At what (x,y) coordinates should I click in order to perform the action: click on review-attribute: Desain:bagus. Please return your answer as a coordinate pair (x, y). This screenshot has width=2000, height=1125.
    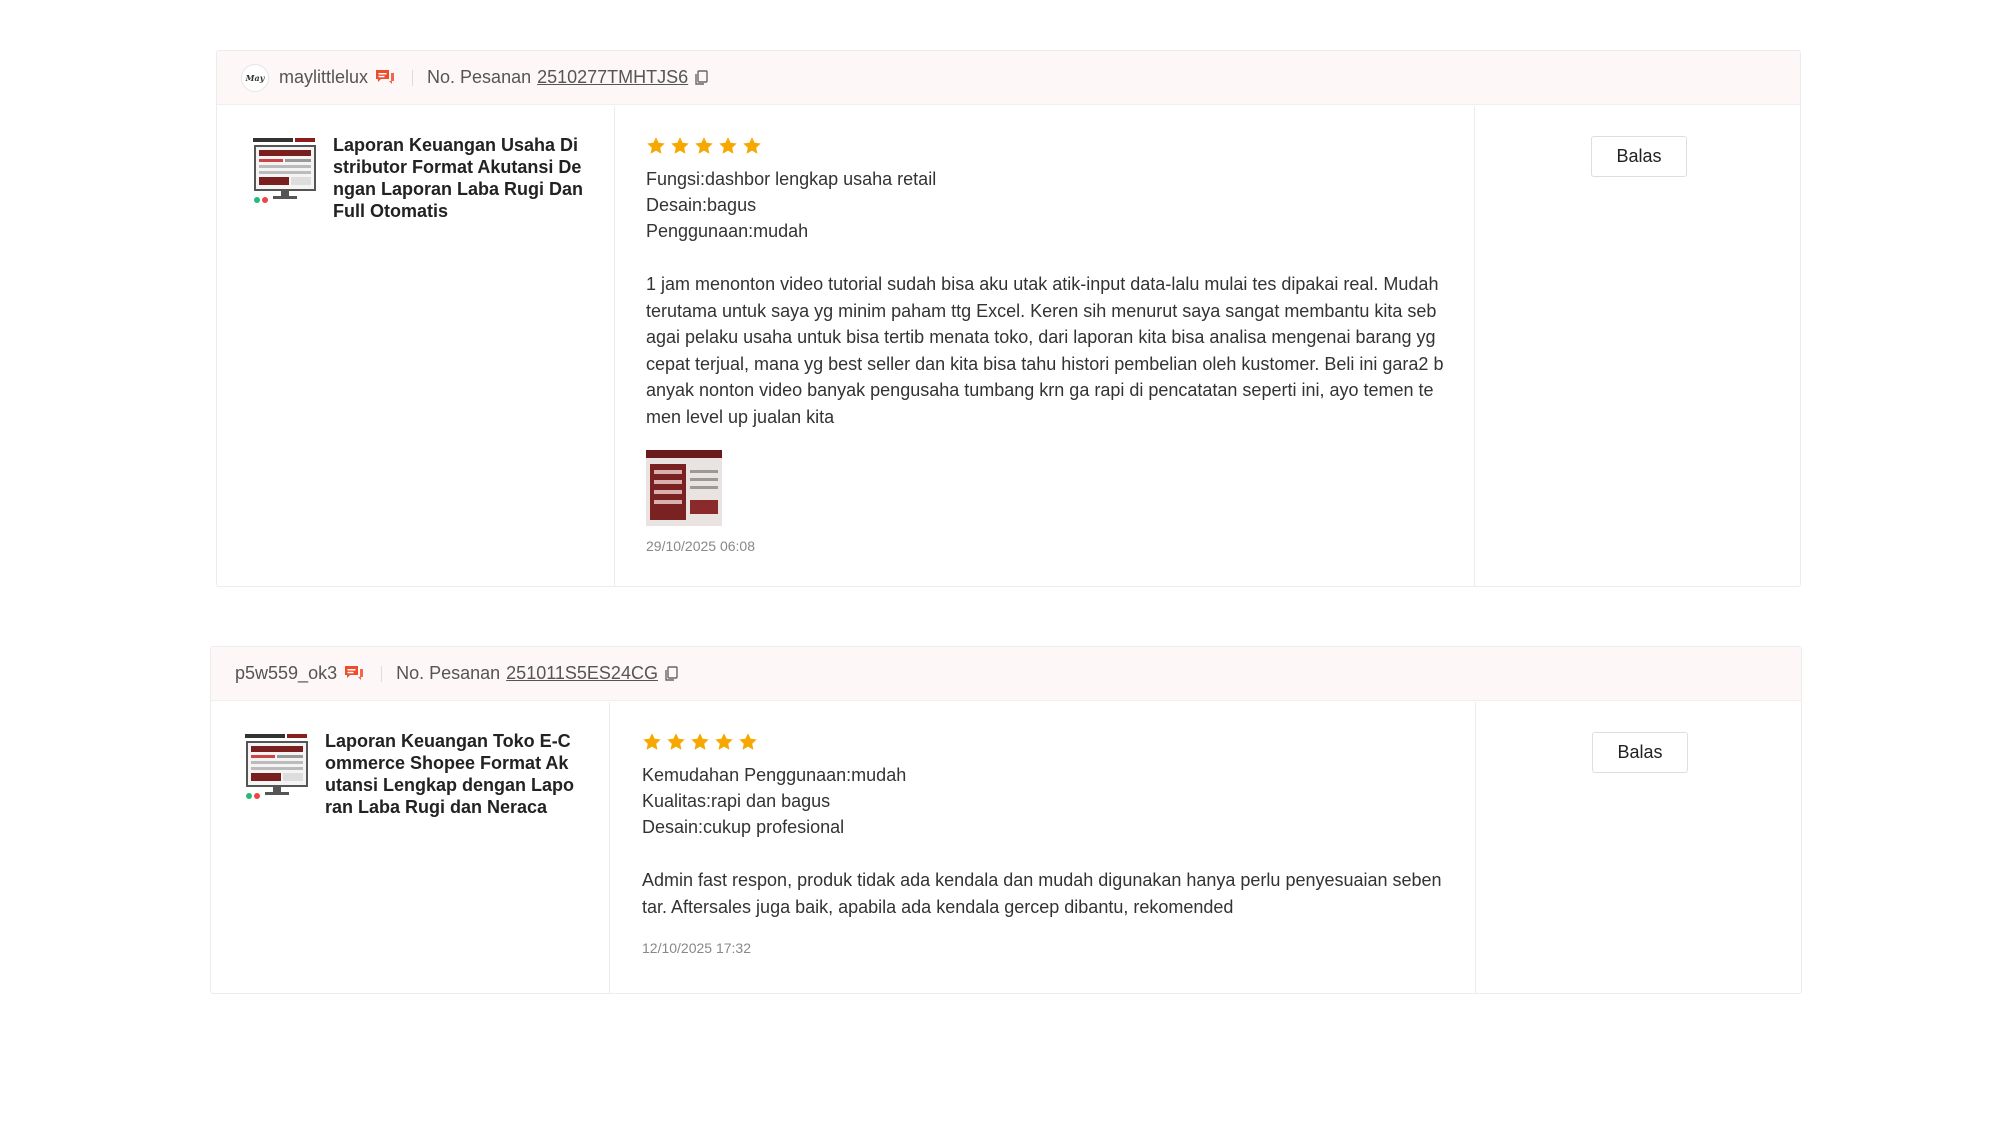
    Looking at the image, I should click on (701, 205).